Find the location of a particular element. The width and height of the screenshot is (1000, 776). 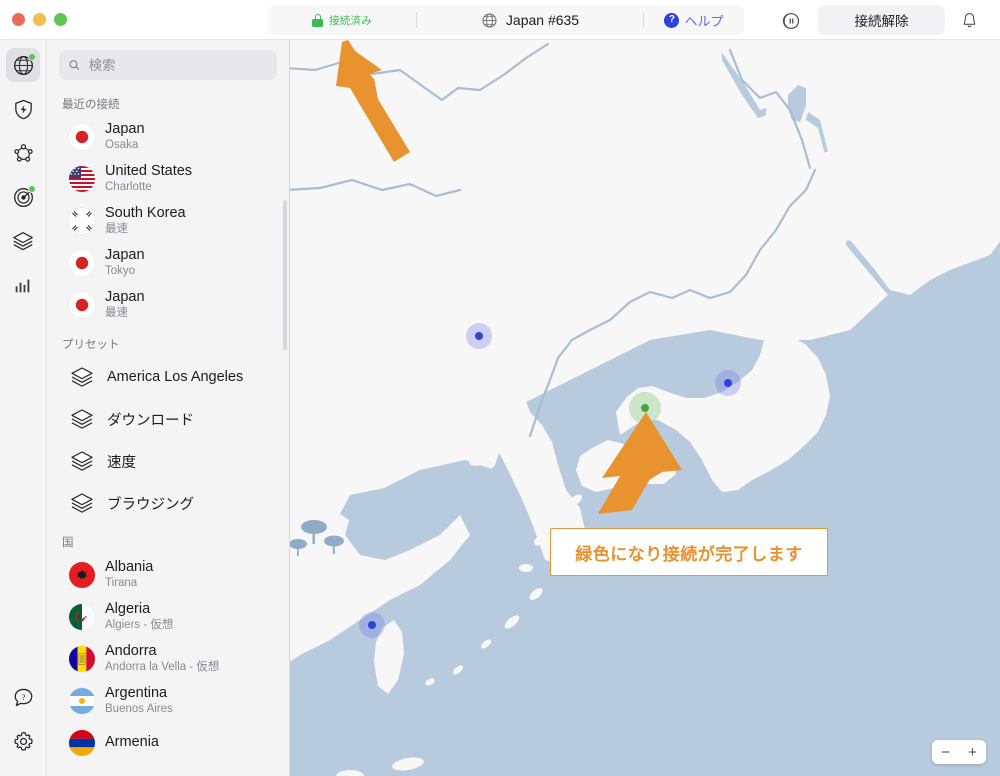

disconnect-button: 接続解除 is located at coordinates (881, 20).